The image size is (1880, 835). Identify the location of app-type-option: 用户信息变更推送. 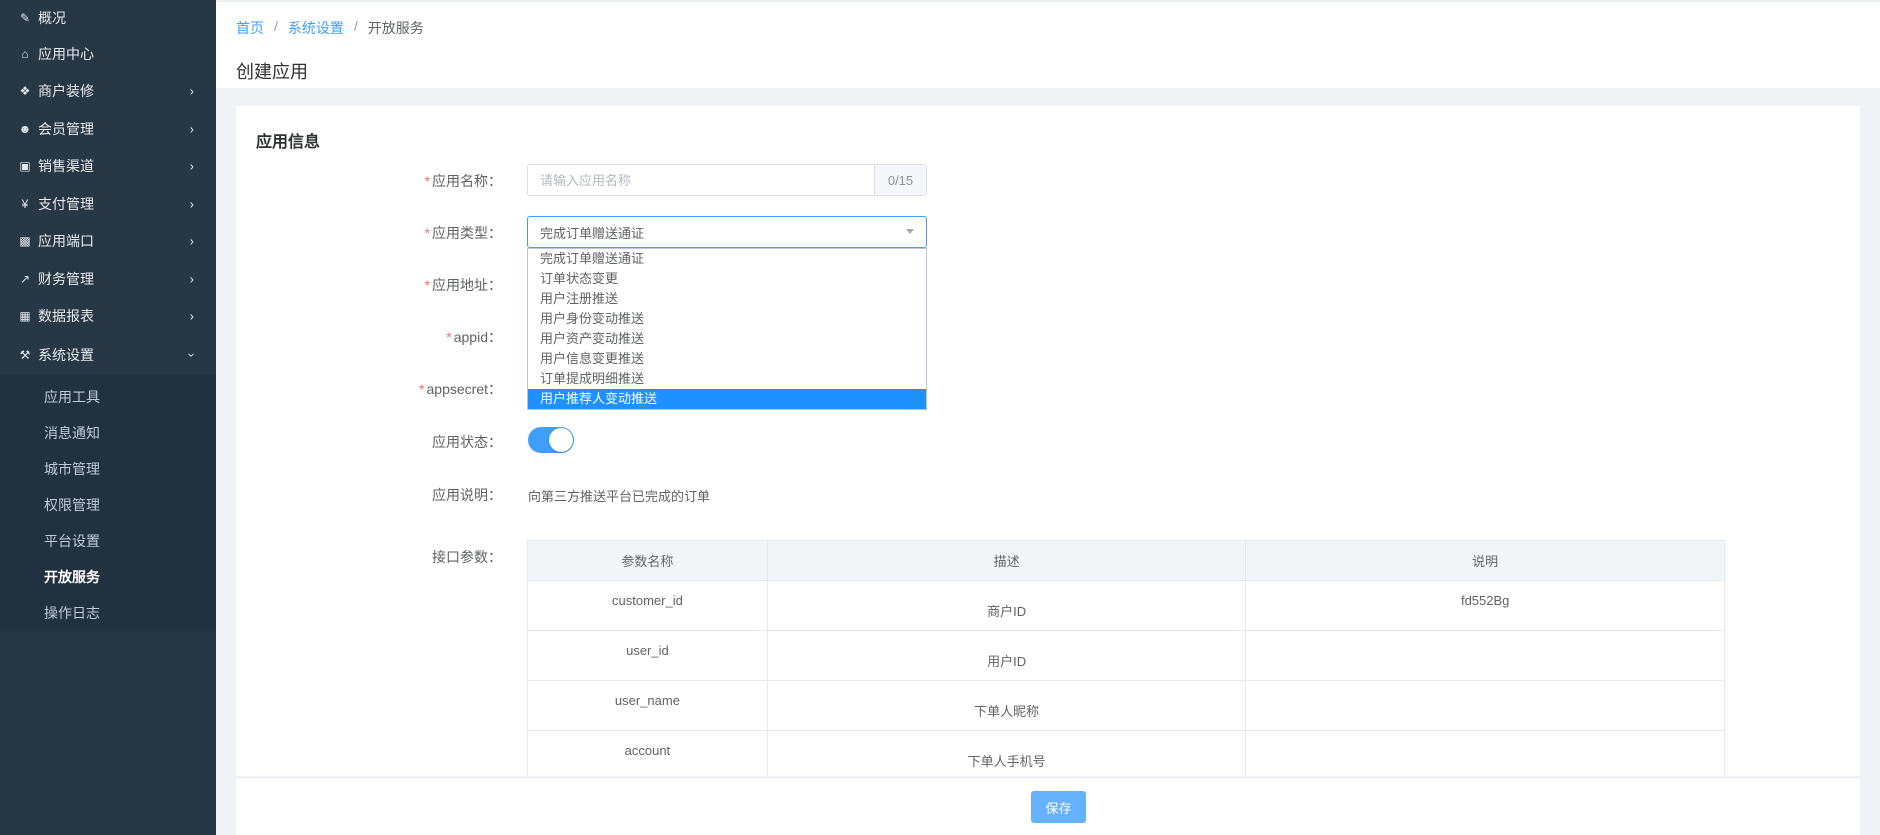
(727, 359).